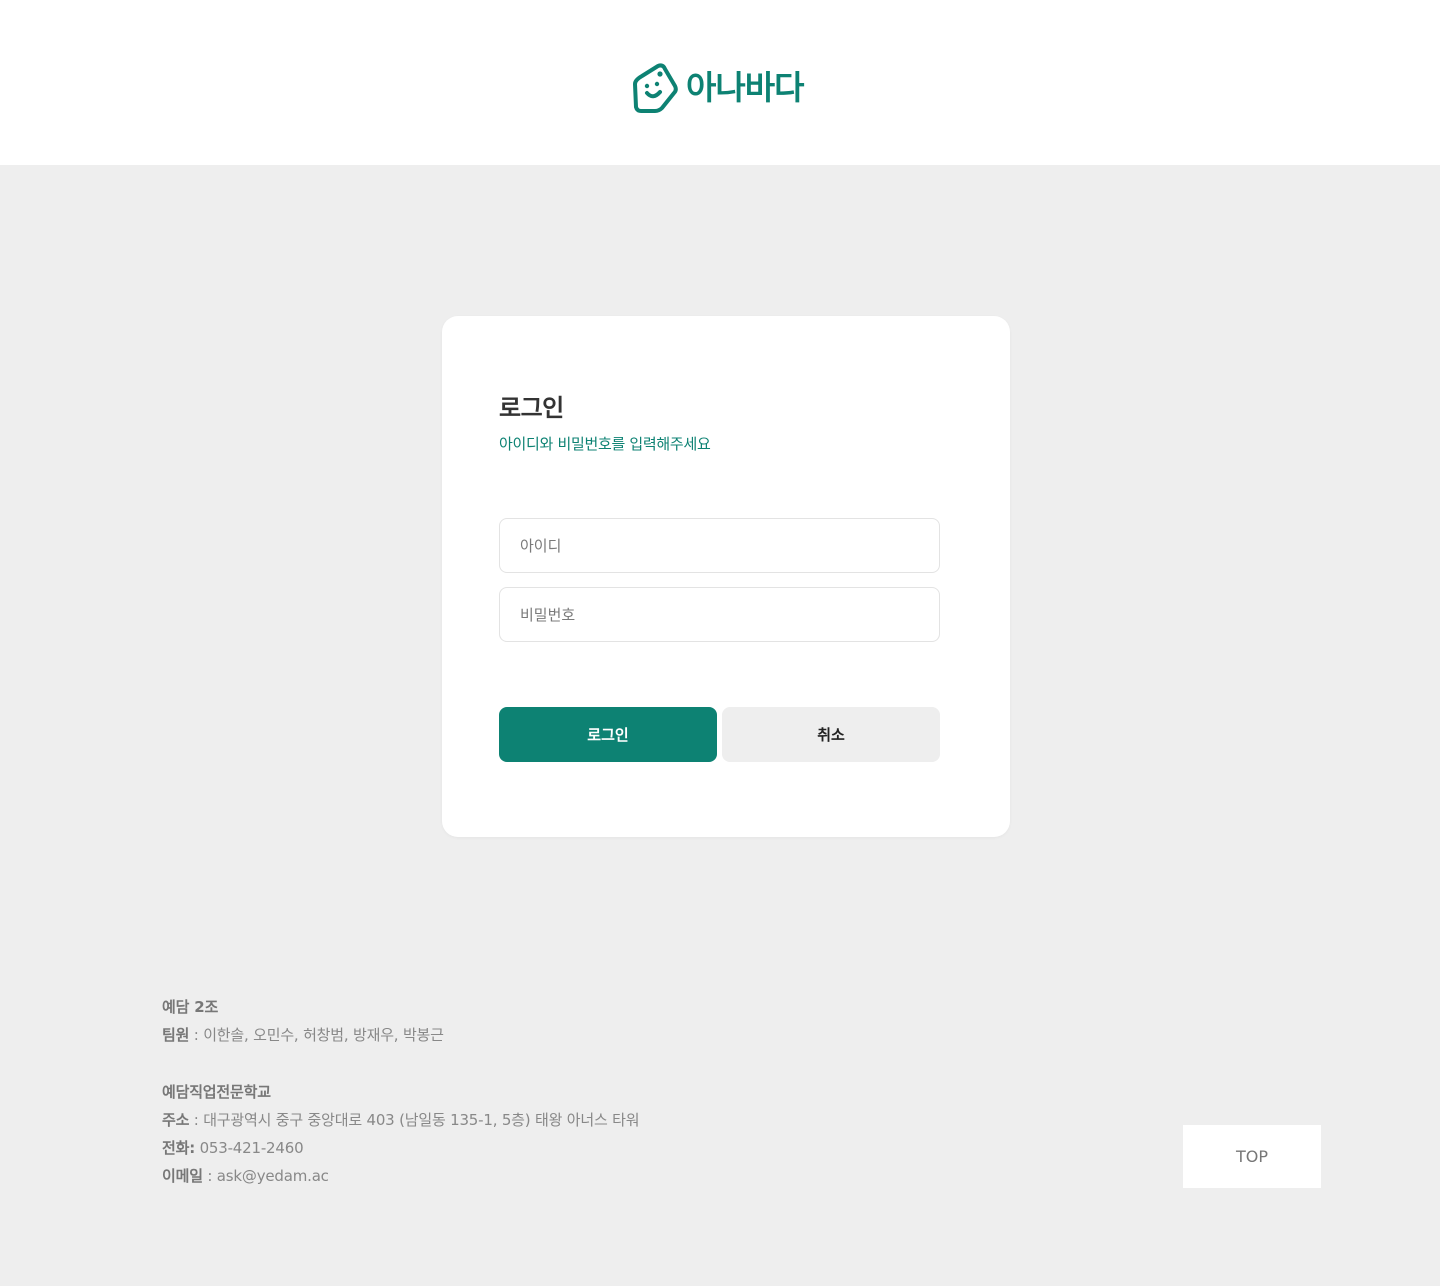 The width and height of the screenshot is (1440, 1286). What do you see at coordinates (176, 1120) in the screenshot?
I see `footer-address-label: 주소` at bounding box center [176, 1120].